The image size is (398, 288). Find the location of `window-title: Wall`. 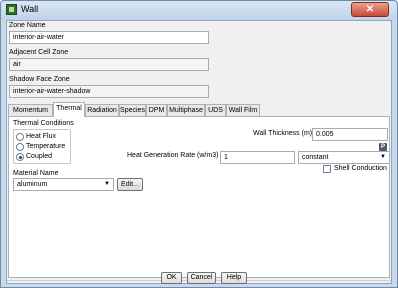

window-title: Wall is located at coordinates (30, 9).